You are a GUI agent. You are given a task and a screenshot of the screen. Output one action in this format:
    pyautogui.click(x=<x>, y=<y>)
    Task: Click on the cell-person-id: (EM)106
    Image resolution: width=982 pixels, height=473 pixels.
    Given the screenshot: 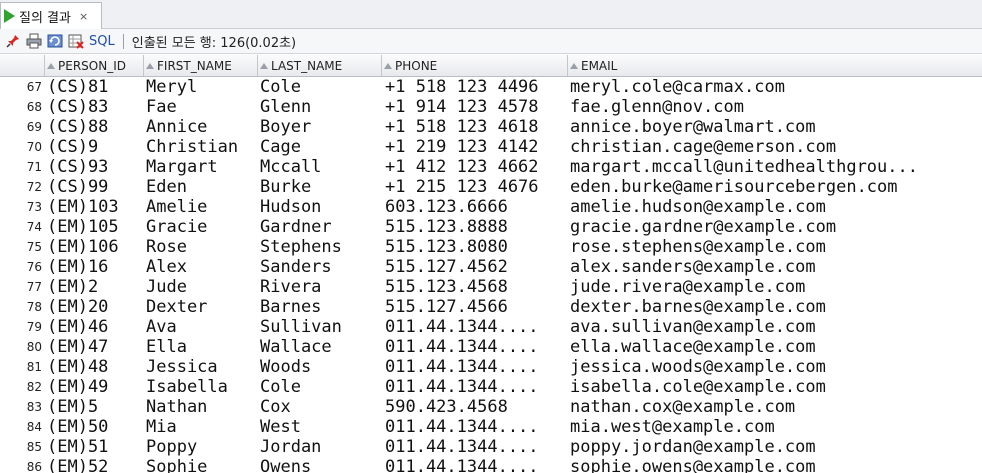 What is the action you would take?
    pyautogui.click(x=95, y=247)
    